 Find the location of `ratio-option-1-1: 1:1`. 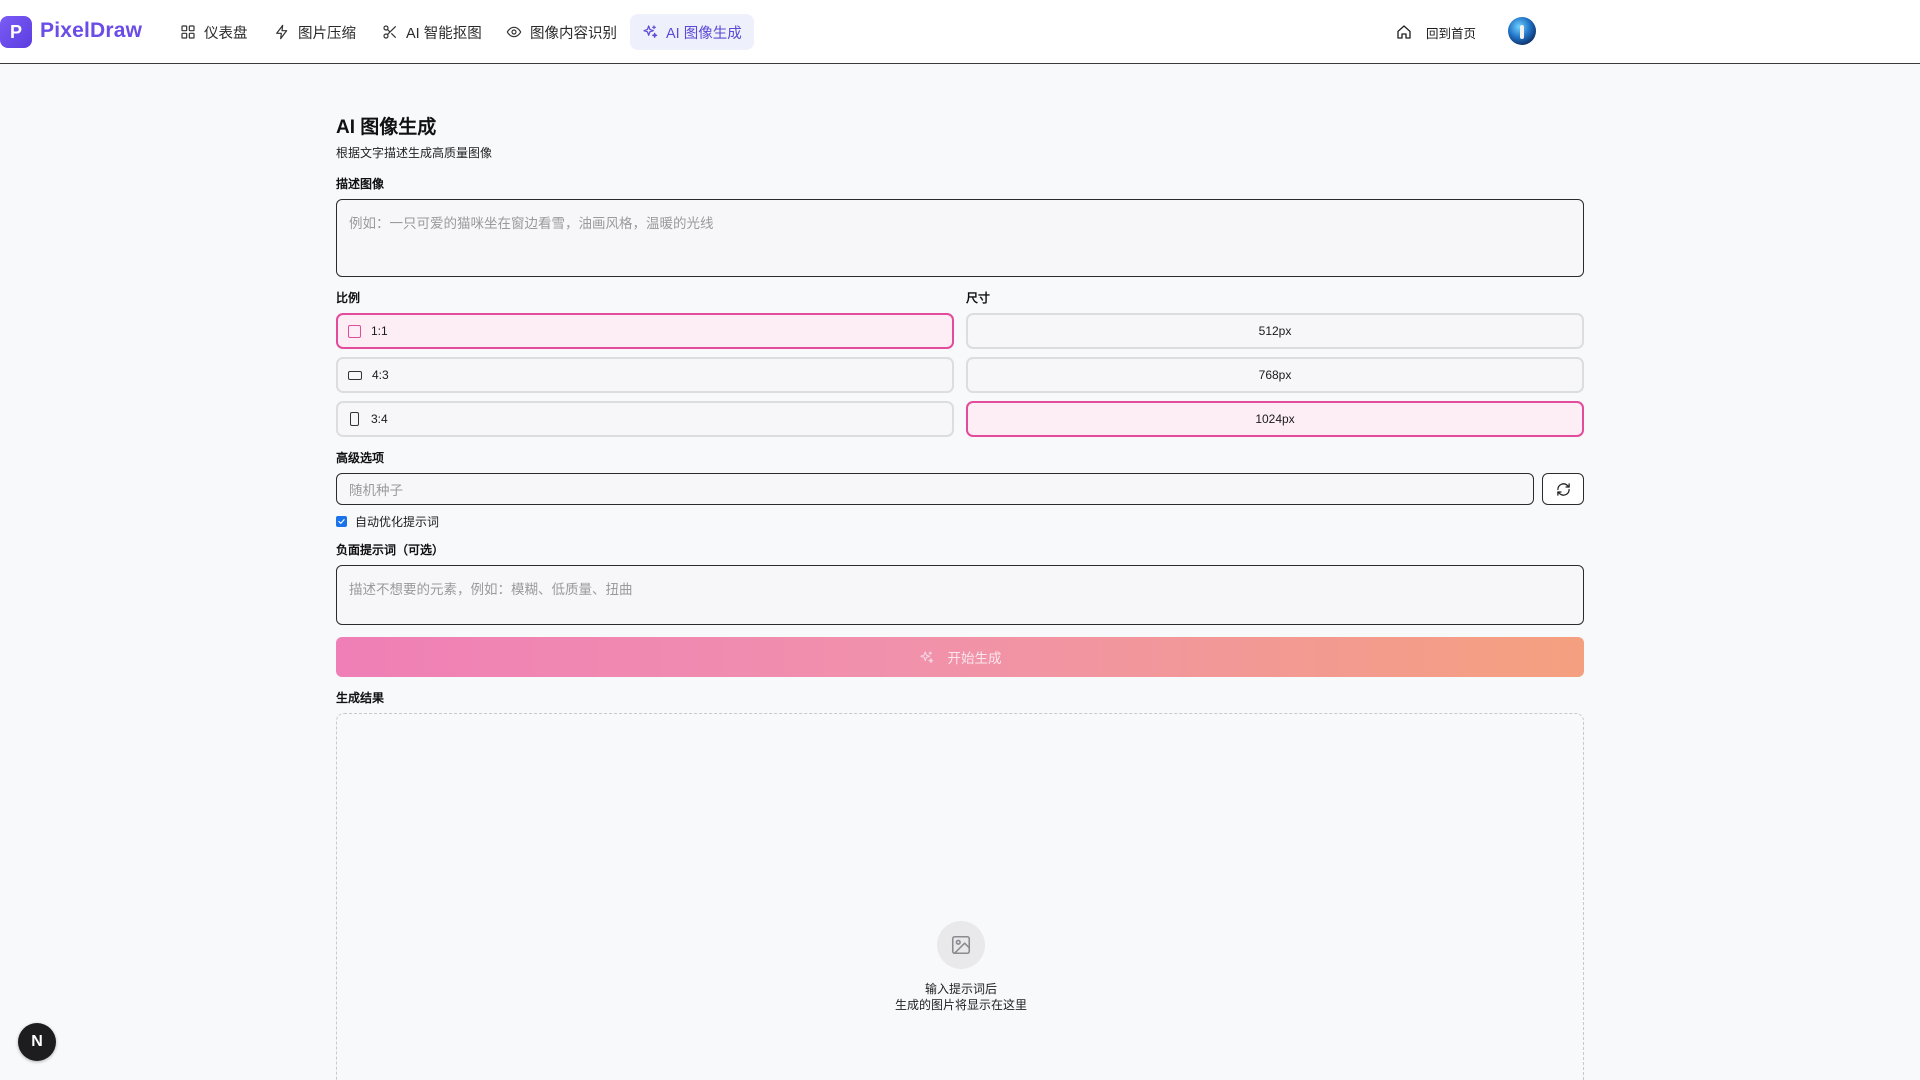

ratio-option-1-1: 1:1 is located at coordinates (645, 331).